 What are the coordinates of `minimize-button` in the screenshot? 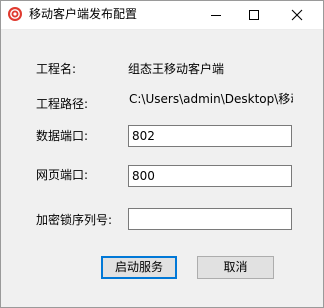 It's located at (216, 15).